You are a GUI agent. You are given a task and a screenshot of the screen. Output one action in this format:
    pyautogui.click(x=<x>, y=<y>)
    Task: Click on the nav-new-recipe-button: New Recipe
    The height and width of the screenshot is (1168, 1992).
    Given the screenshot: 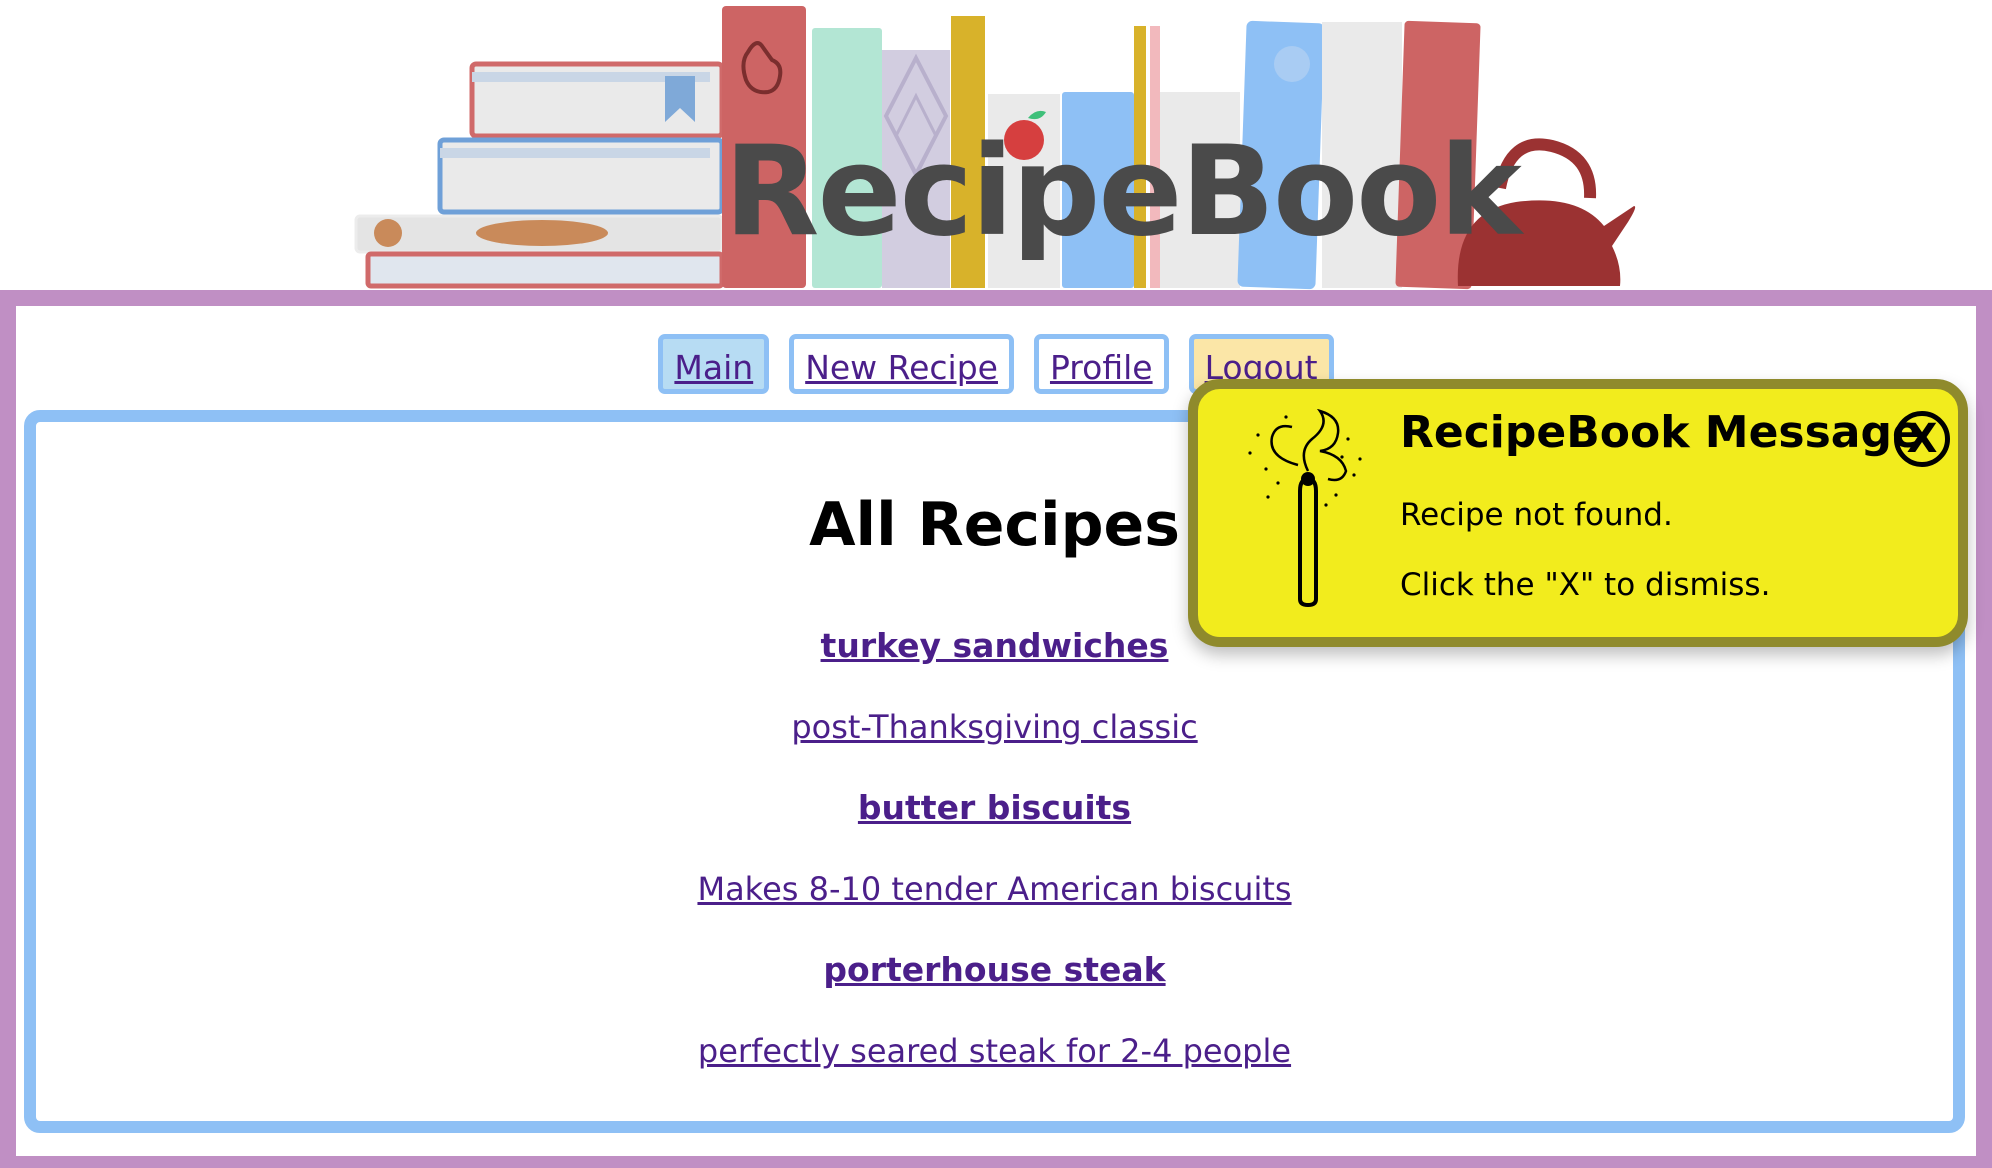 What is the action you would take?
    pyautogui.click(x=901, y=364)
    